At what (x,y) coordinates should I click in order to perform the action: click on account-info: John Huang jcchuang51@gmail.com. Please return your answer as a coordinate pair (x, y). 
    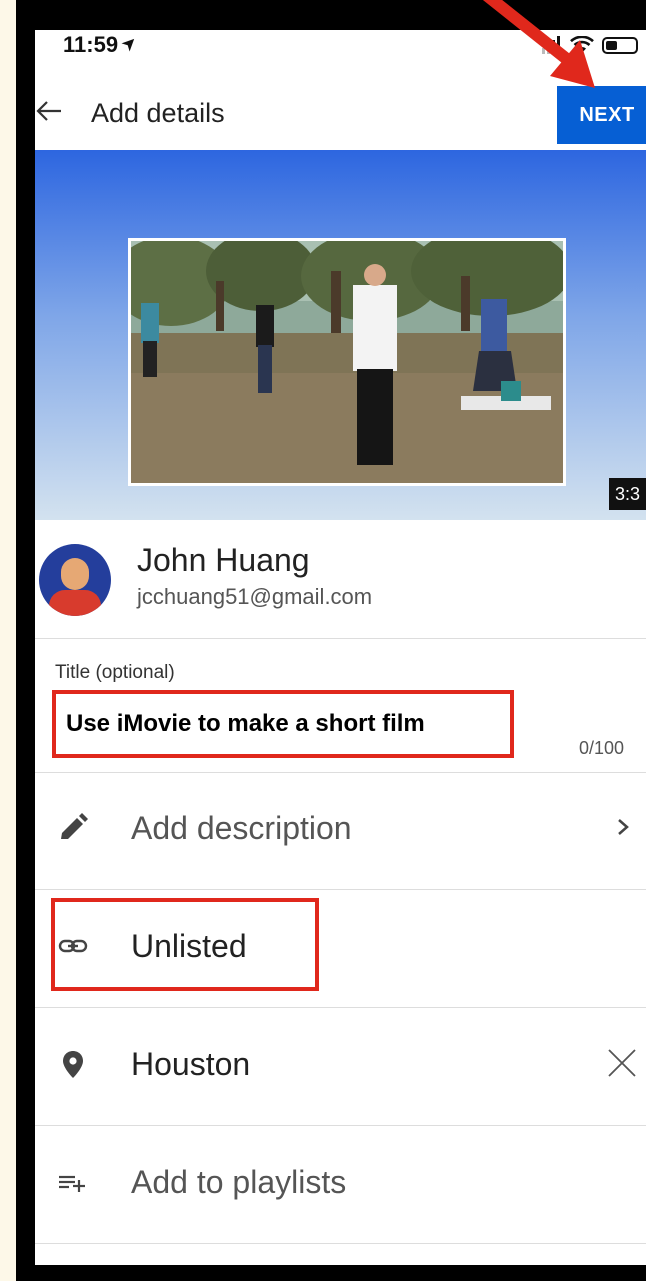
    Looking at the image, I should click on (340, 579).